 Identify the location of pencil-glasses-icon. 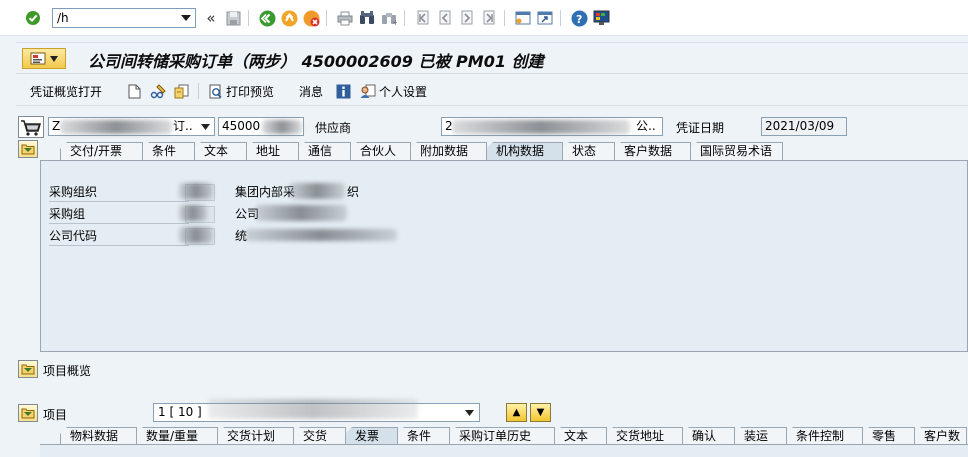
(158, 90).